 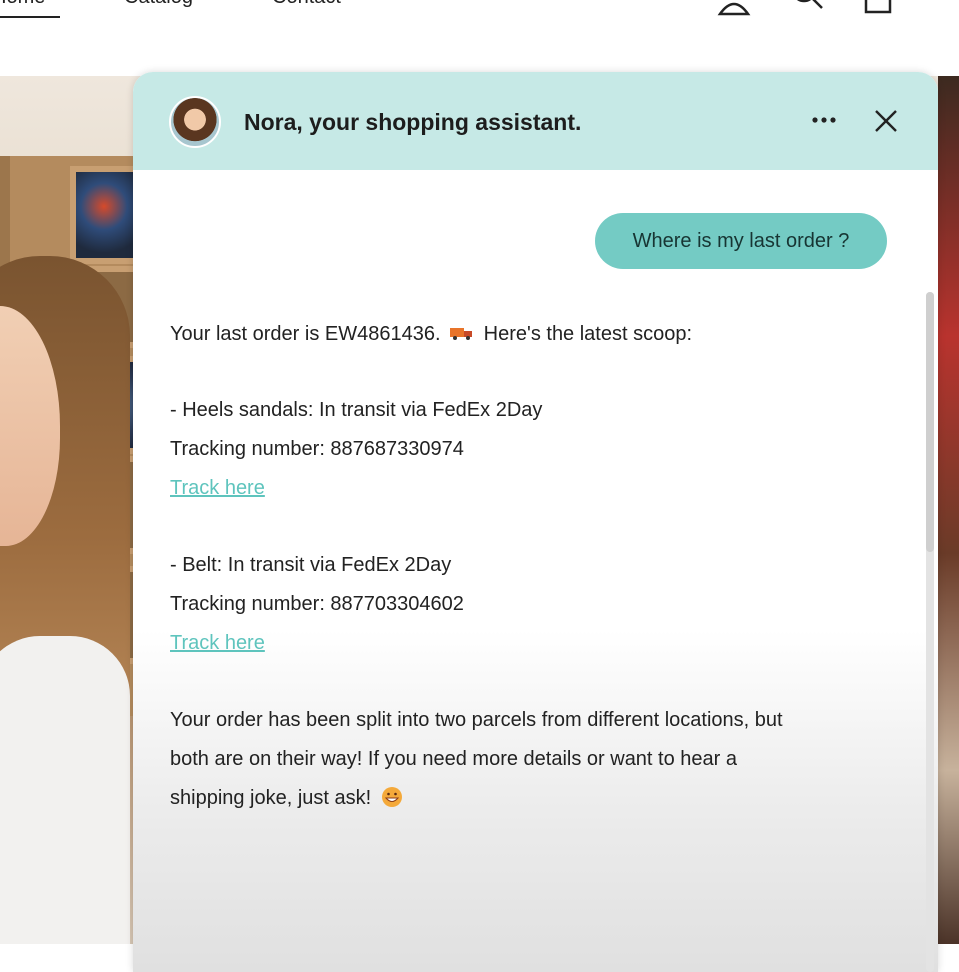 I want to click on grinning-face-emoji, so click(x=391, y=796).